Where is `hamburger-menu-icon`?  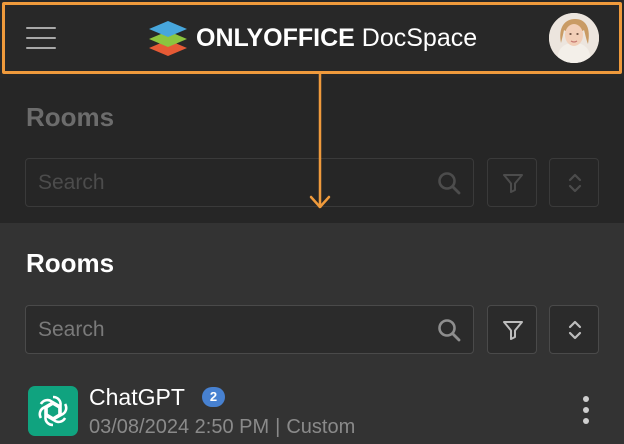
hamburger-menu-icon is located at coordinates (41, 38).